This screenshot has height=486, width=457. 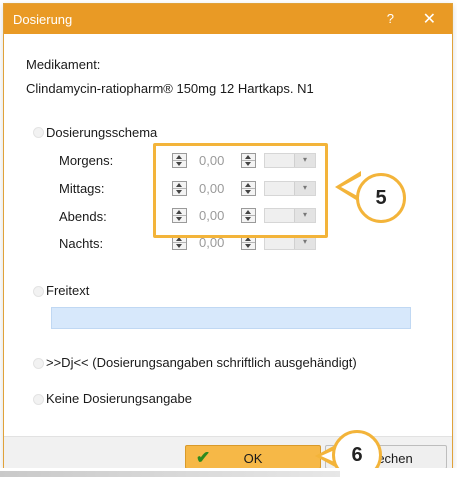 I want to click on radio-dosierungsschema, so click(x=38, y=132).